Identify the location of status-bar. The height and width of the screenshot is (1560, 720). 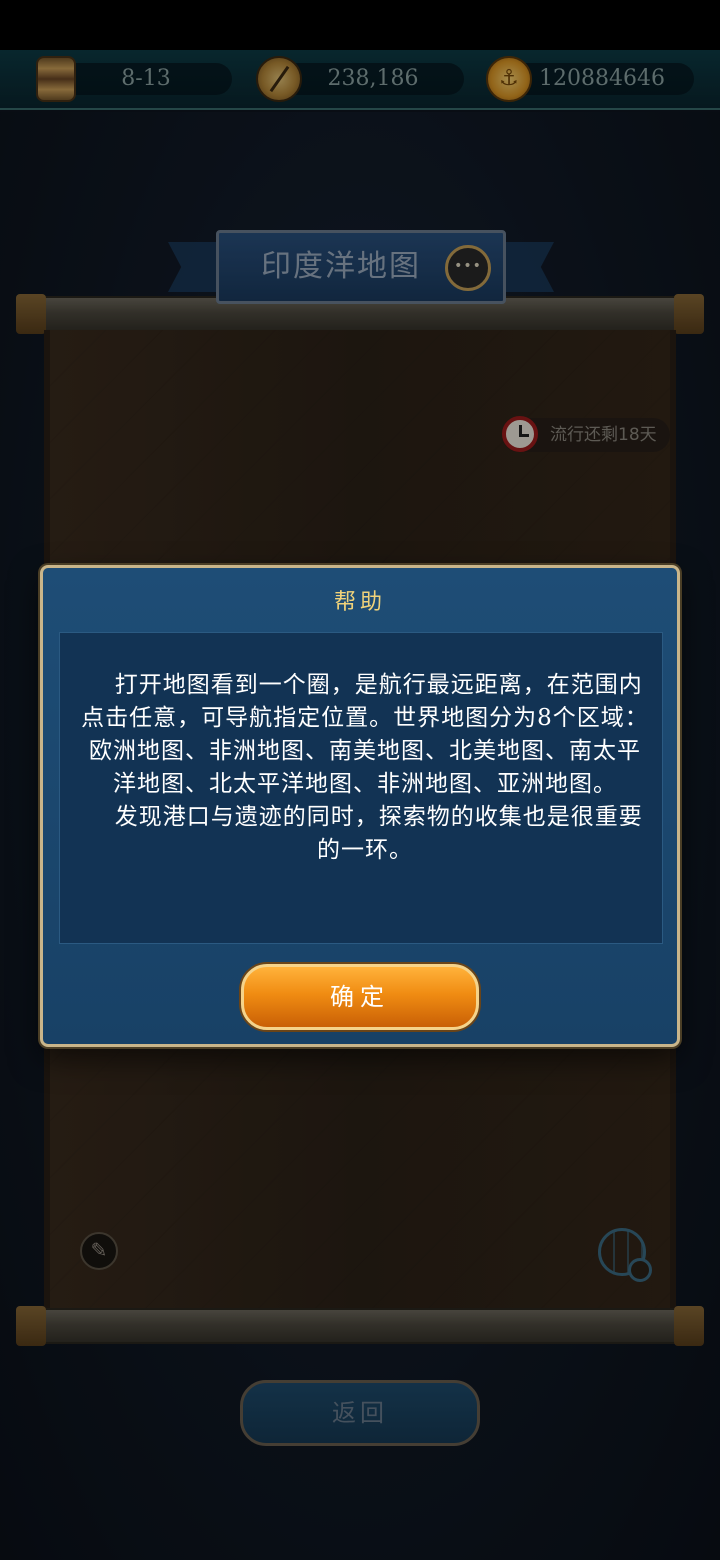
(360, 25).